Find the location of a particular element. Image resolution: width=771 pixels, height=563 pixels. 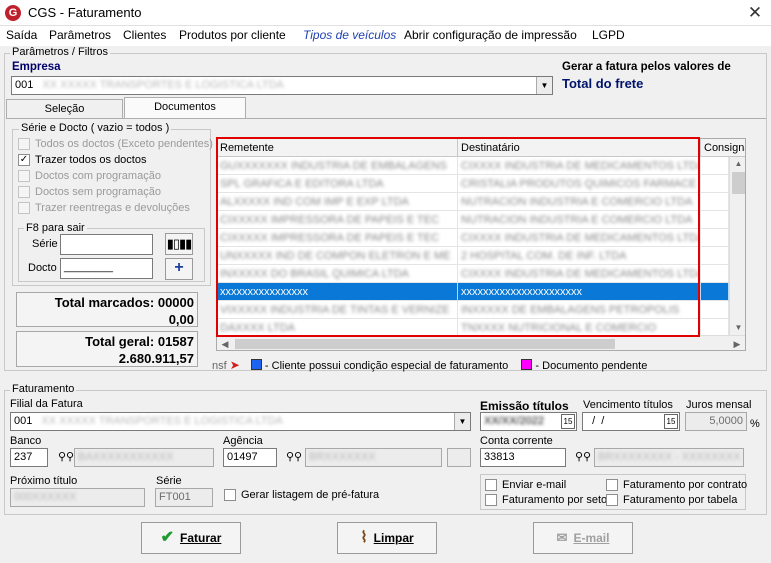

vertical-scrollbar: ▲ ▼ is located at coordinates (737, 246).